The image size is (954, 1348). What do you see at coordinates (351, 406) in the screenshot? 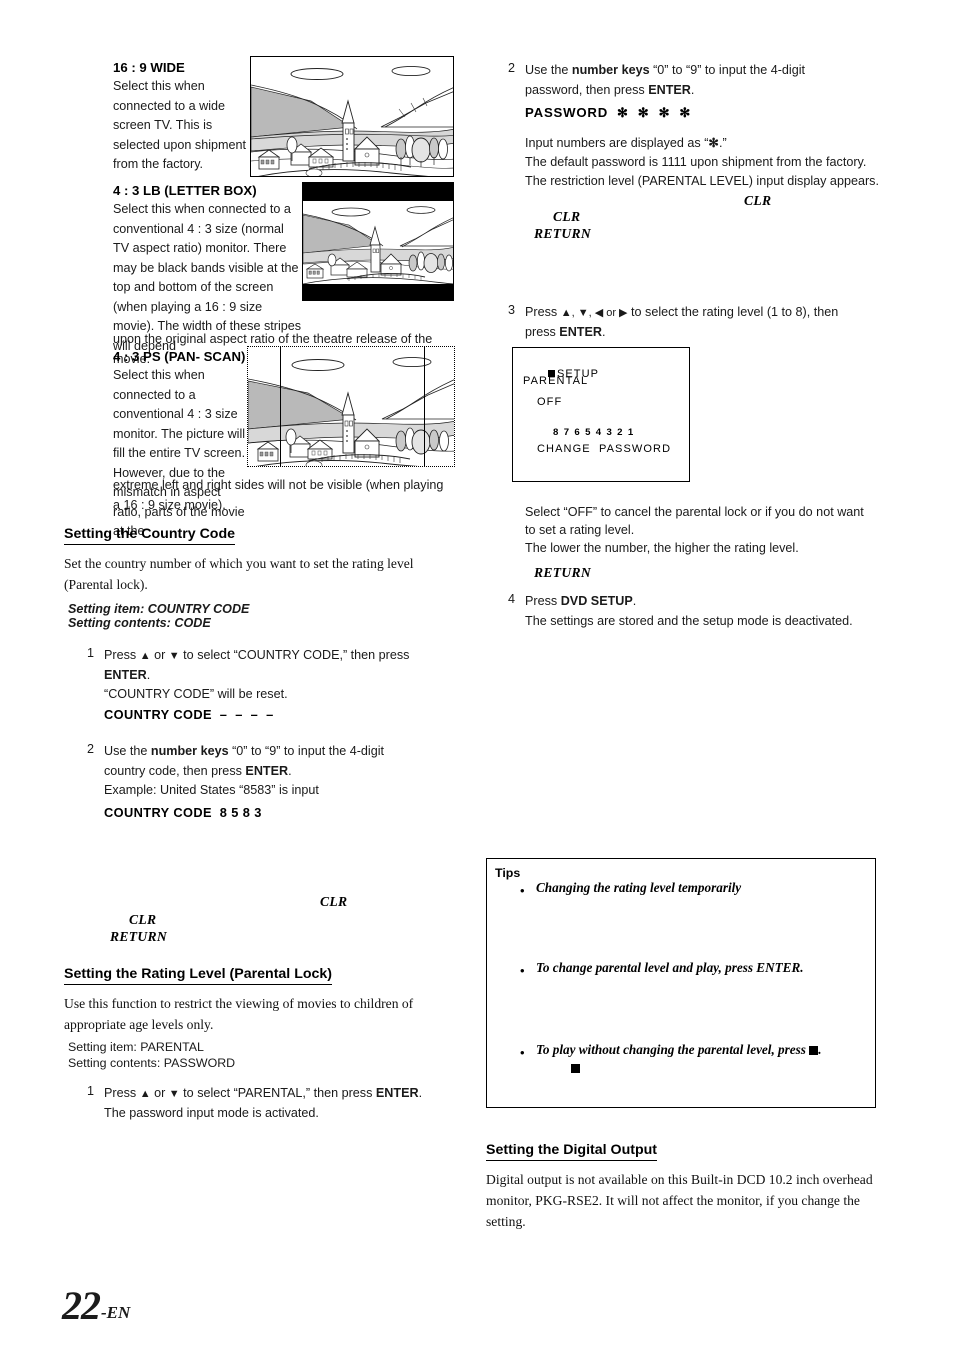
I see `illustration-4-3-panscan` at bounding box center [351, 406].